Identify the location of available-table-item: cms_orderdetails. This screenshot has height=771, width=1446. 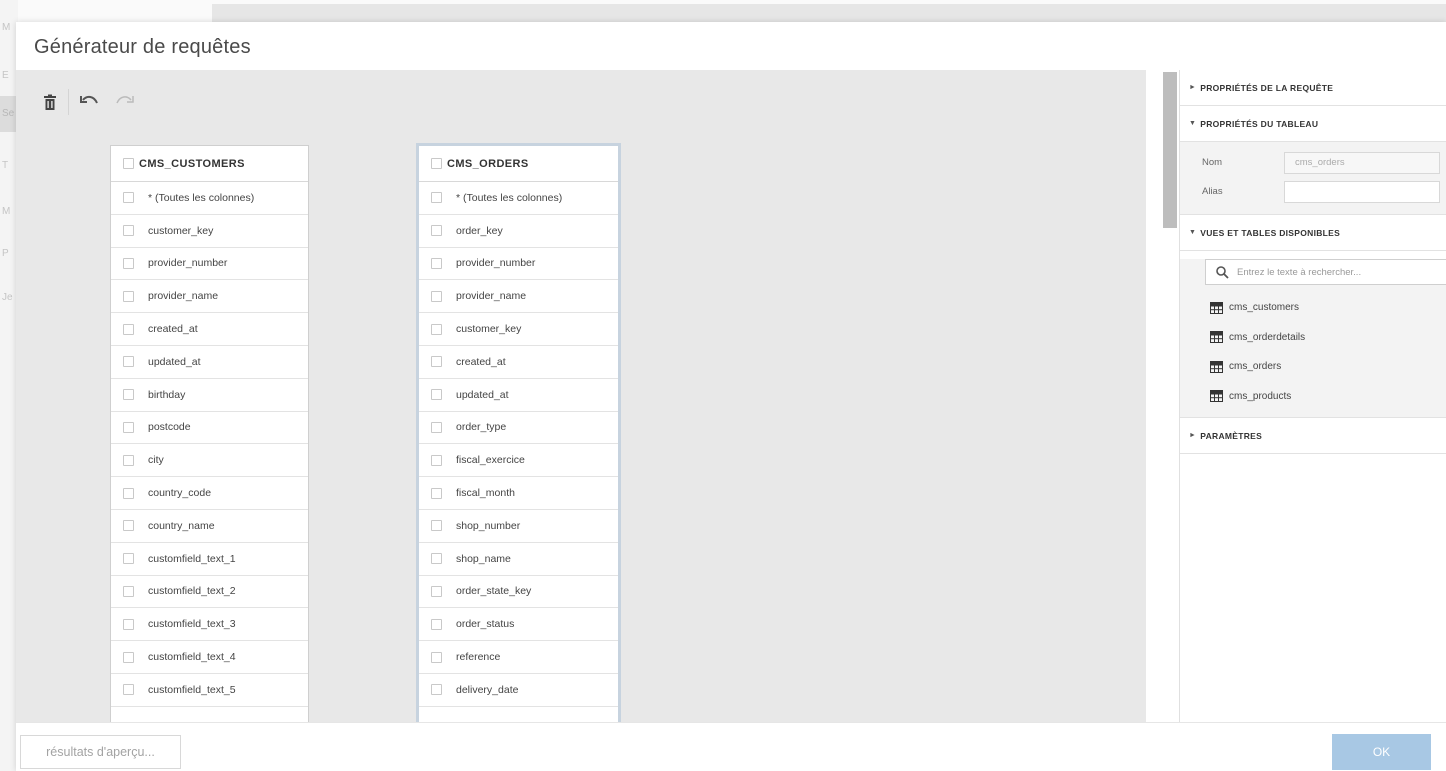
(1313, 338).